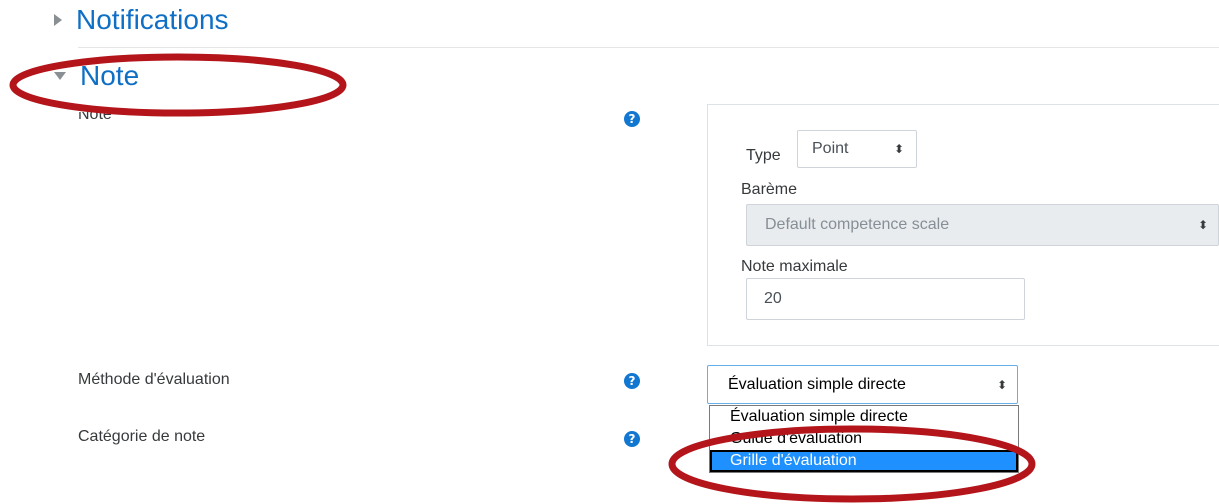 The image size is (1219, 504). Describe the element at coordinates (864, 417) in the screenshot. I see `dropdown-option-simple-directe: Évaluation simple directe` at that location.